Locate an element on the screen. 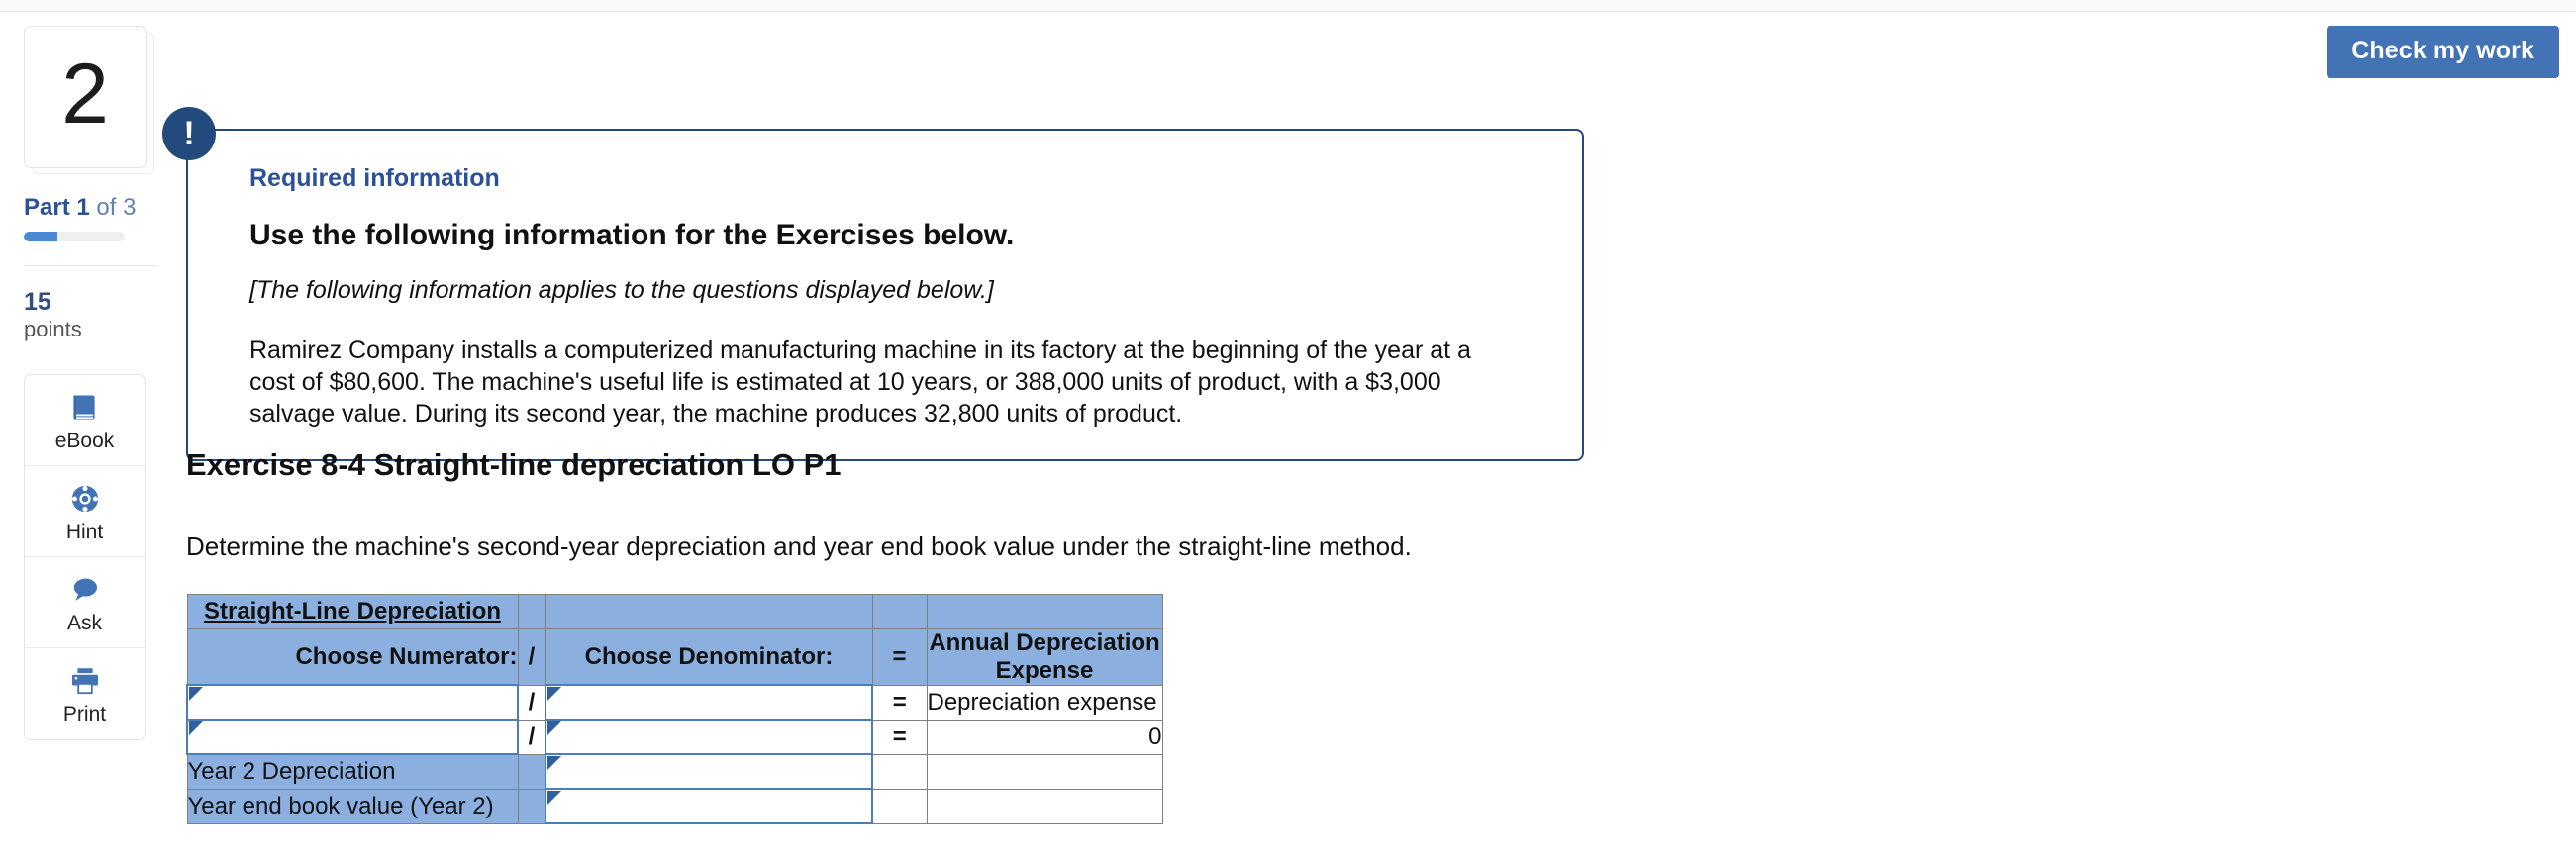 This screenshot has height=865, width=2576. year-end-book-value-spacer is located at coordinates (532, 806).